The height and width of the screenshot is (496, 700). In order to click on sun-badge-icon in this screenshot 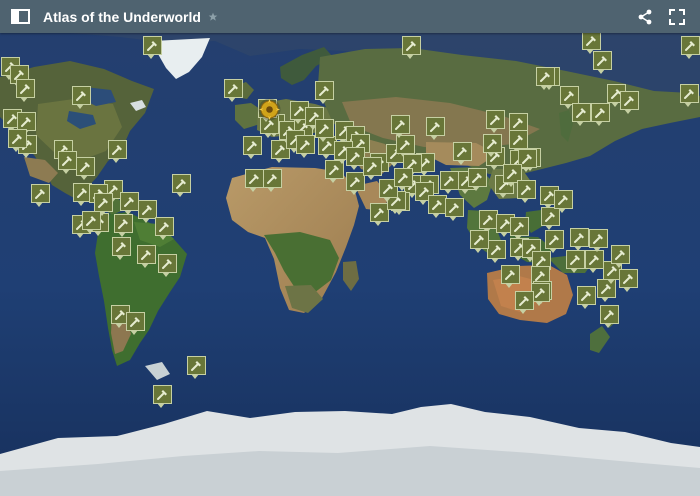, I will do `click(269, 109)`.